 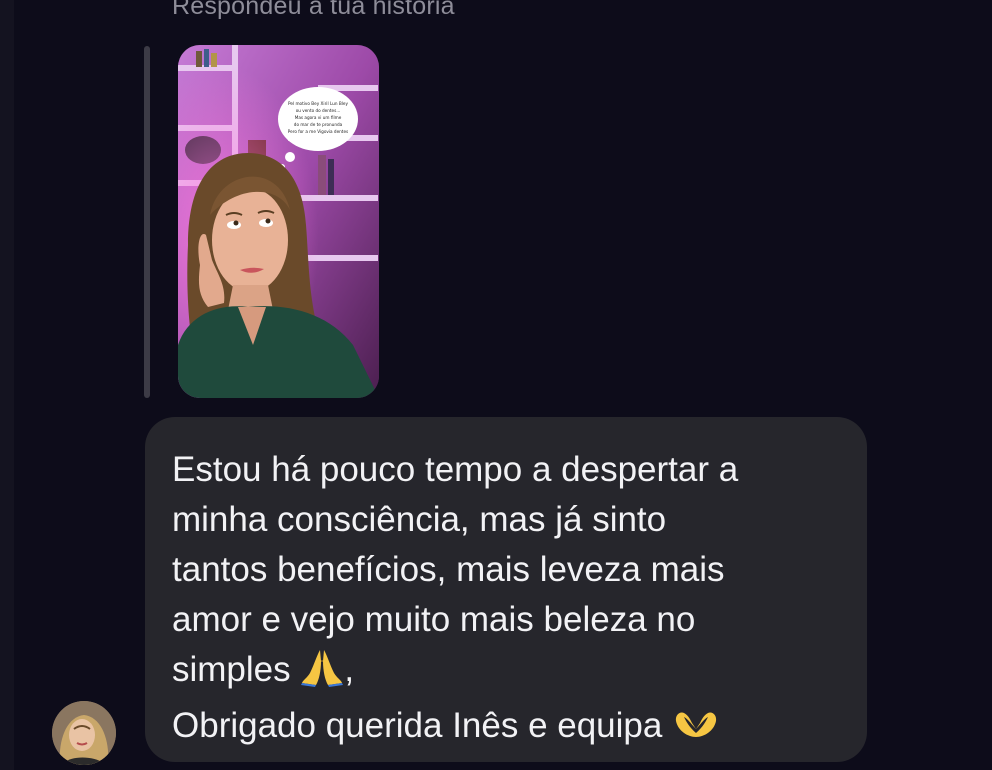 I want to click on thought-text-line: Pero for a me Vigovia dentes, so click(x=318, y=131).